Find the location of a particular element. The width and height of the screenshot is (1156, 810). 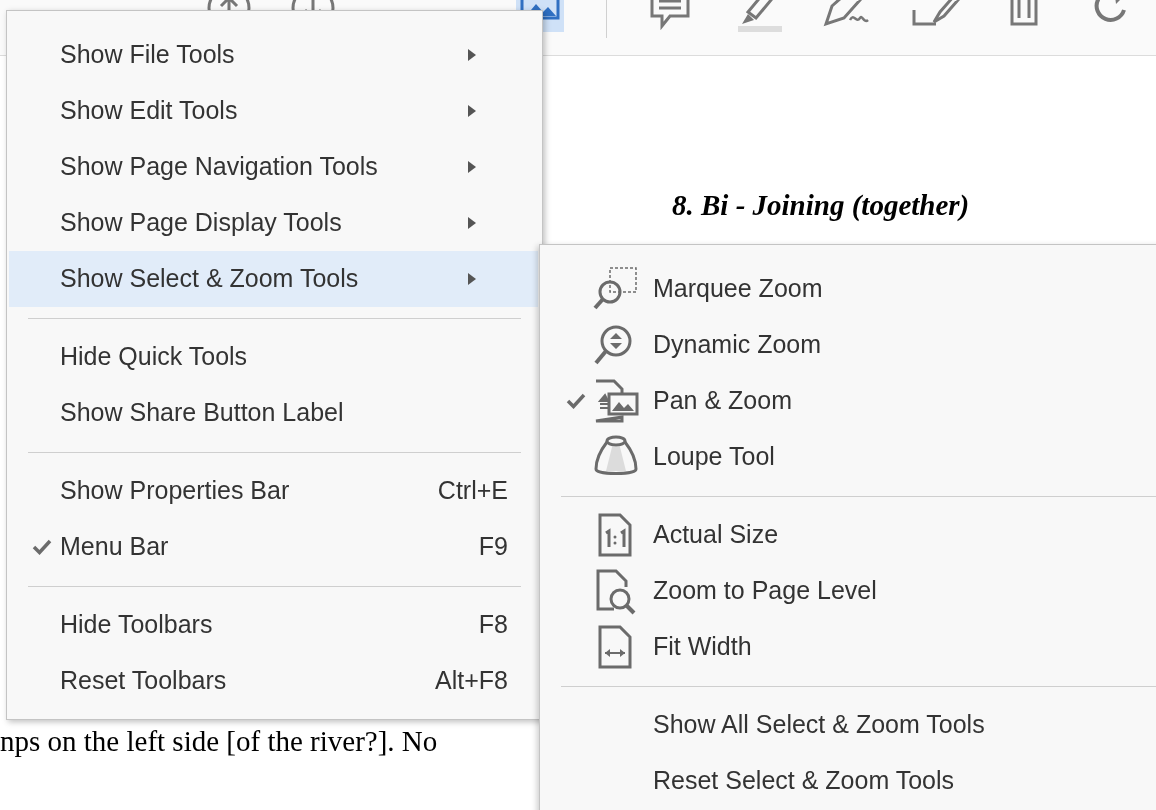

document-heading: 8. Bi - Joining (together) is located at coordinates (821, 205).